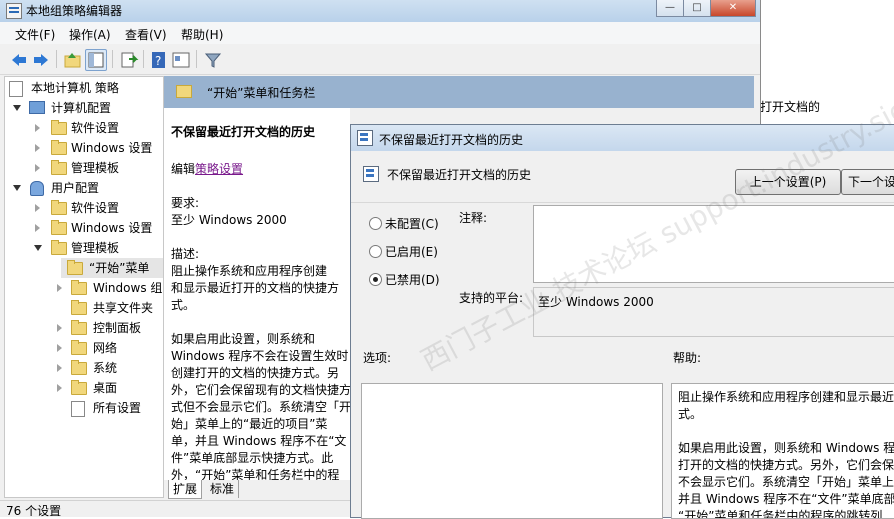 The height and width of the screenshot is (519, 894). What do you see at coordinates (622, 138) in the screenshot?
I see `dialog-title-bar: 不保留最近打开文档的历史` at bounding box center [622, 138].